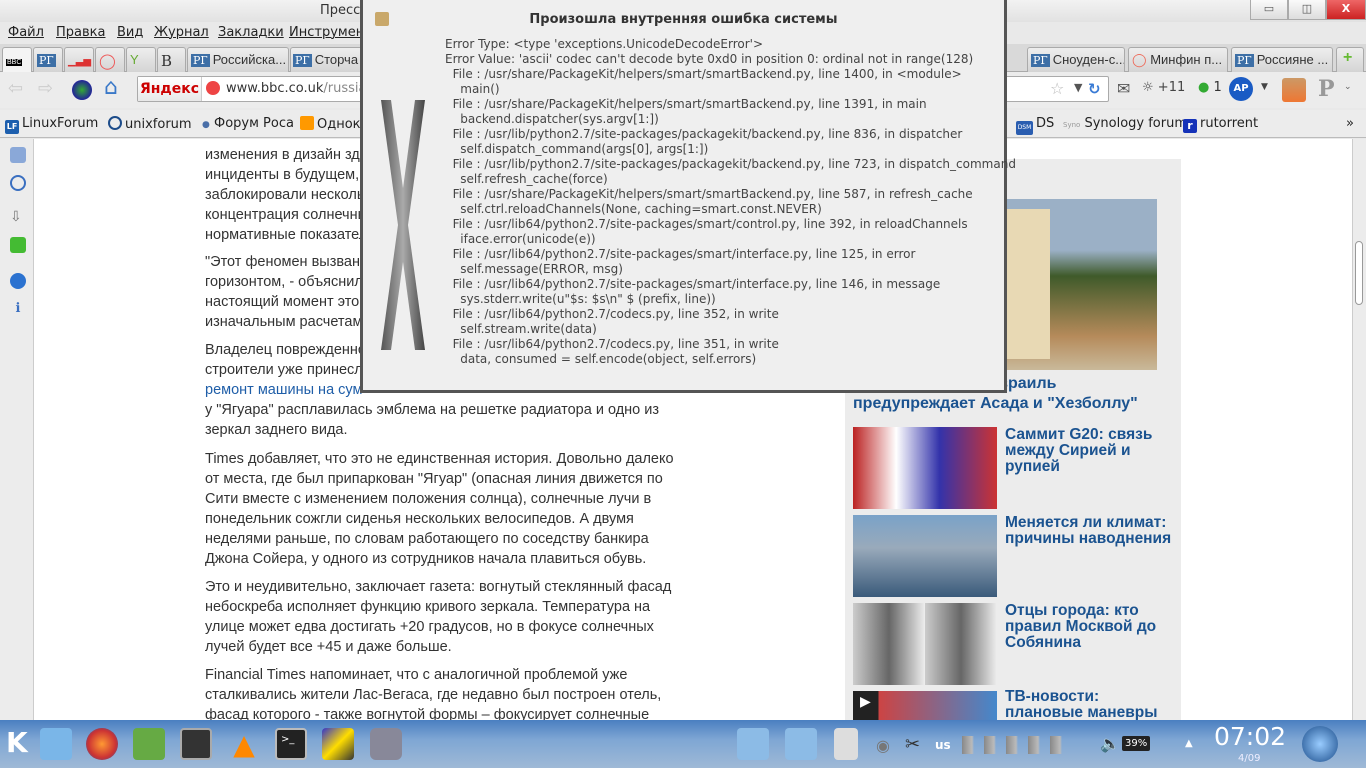 The image size is (1366, 768). I want to click on info-icon: ℹ, so click(18, 309).